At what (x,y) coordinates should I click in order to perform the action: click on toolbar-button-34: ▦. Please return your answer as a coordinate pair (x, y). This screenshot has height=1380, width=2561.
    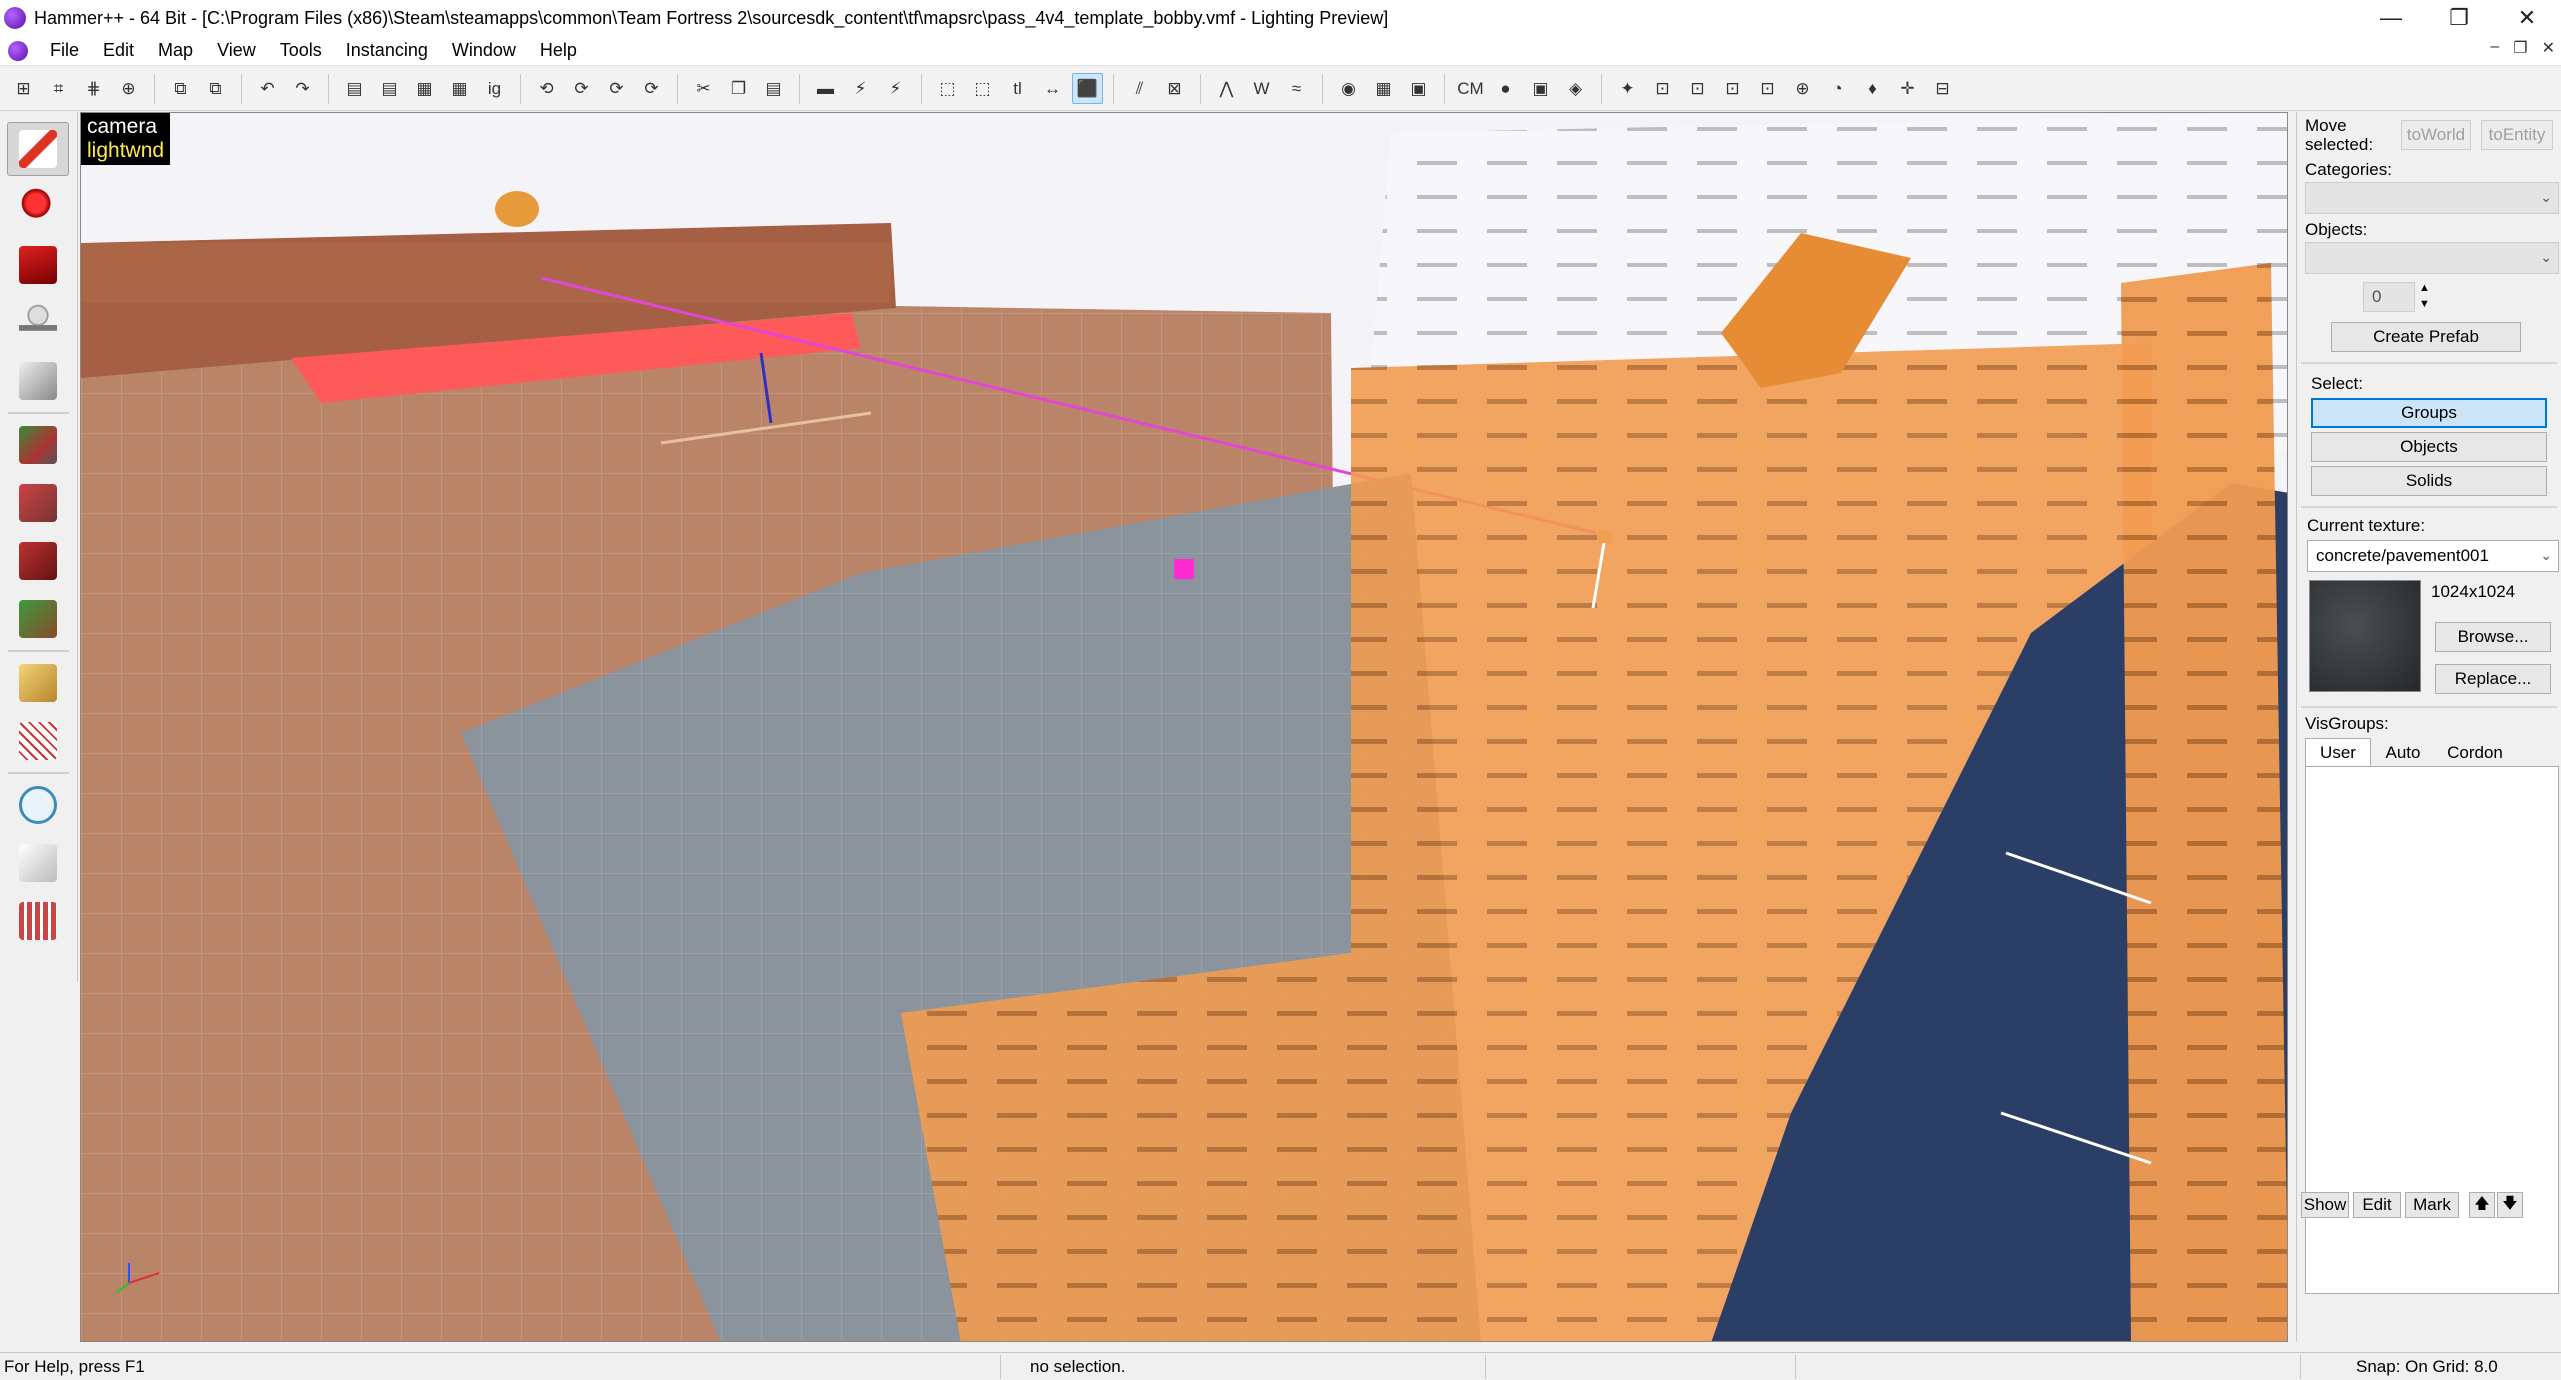
    Looking at the image, I should click on (1383, 88).